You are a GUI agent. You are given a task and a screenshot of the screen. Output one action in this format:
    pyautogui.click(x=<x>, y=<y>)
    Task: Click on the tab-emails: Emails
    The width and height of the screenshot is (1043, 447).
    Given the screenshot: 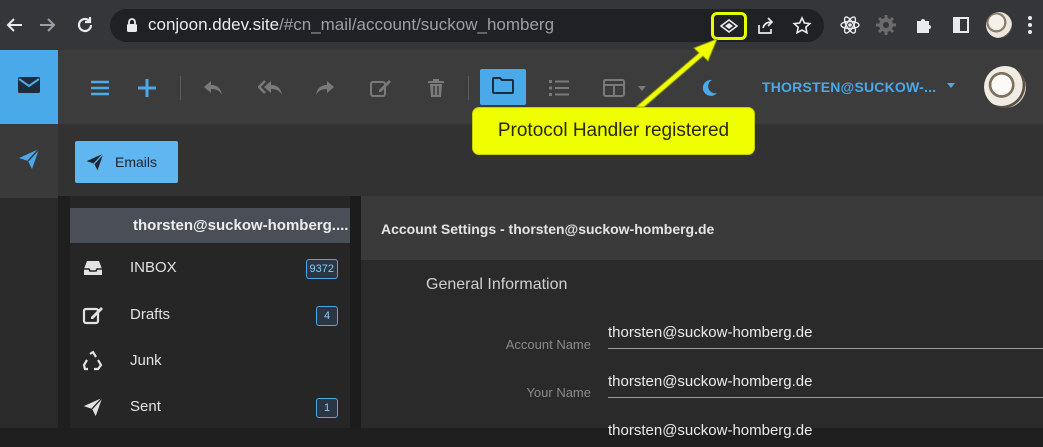 What is the action you would take?
    pyautogui.click(x=126, y=162)
    